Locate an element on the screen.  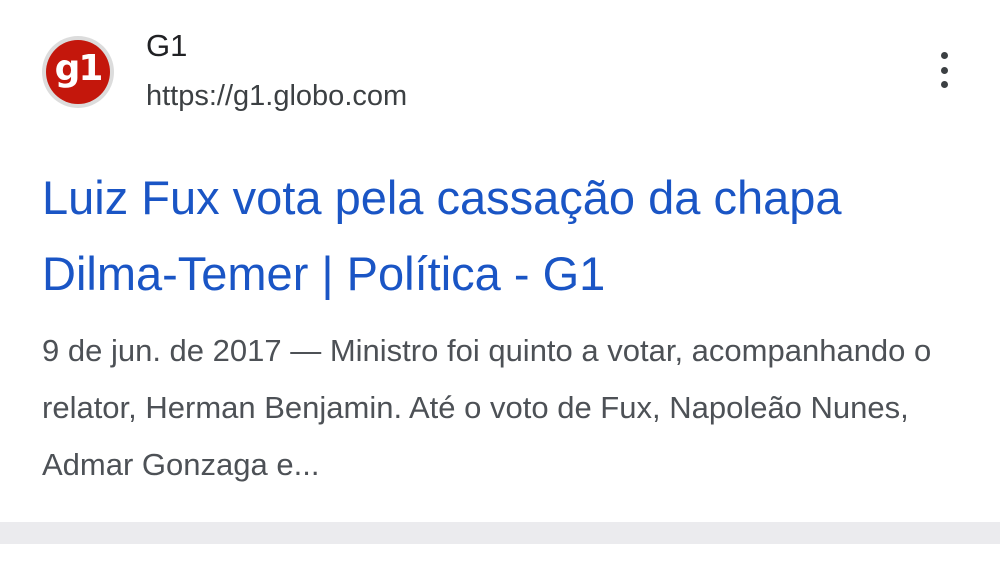
more-options-button is located at coordinates (944, 70).